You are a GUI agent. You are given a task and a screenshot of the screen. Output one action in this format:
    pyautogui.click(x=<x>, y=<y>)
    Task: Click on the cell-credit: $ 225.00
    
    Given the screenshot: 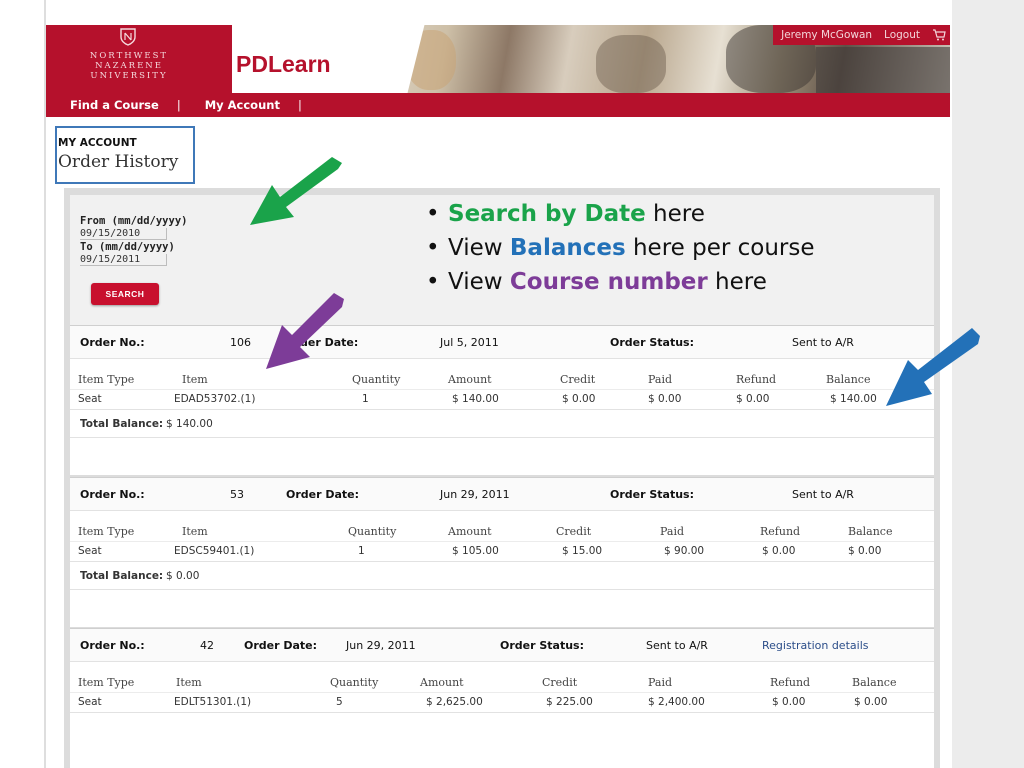 What is the action you would take?
    pyautogui.click(x=569, y=702)
    